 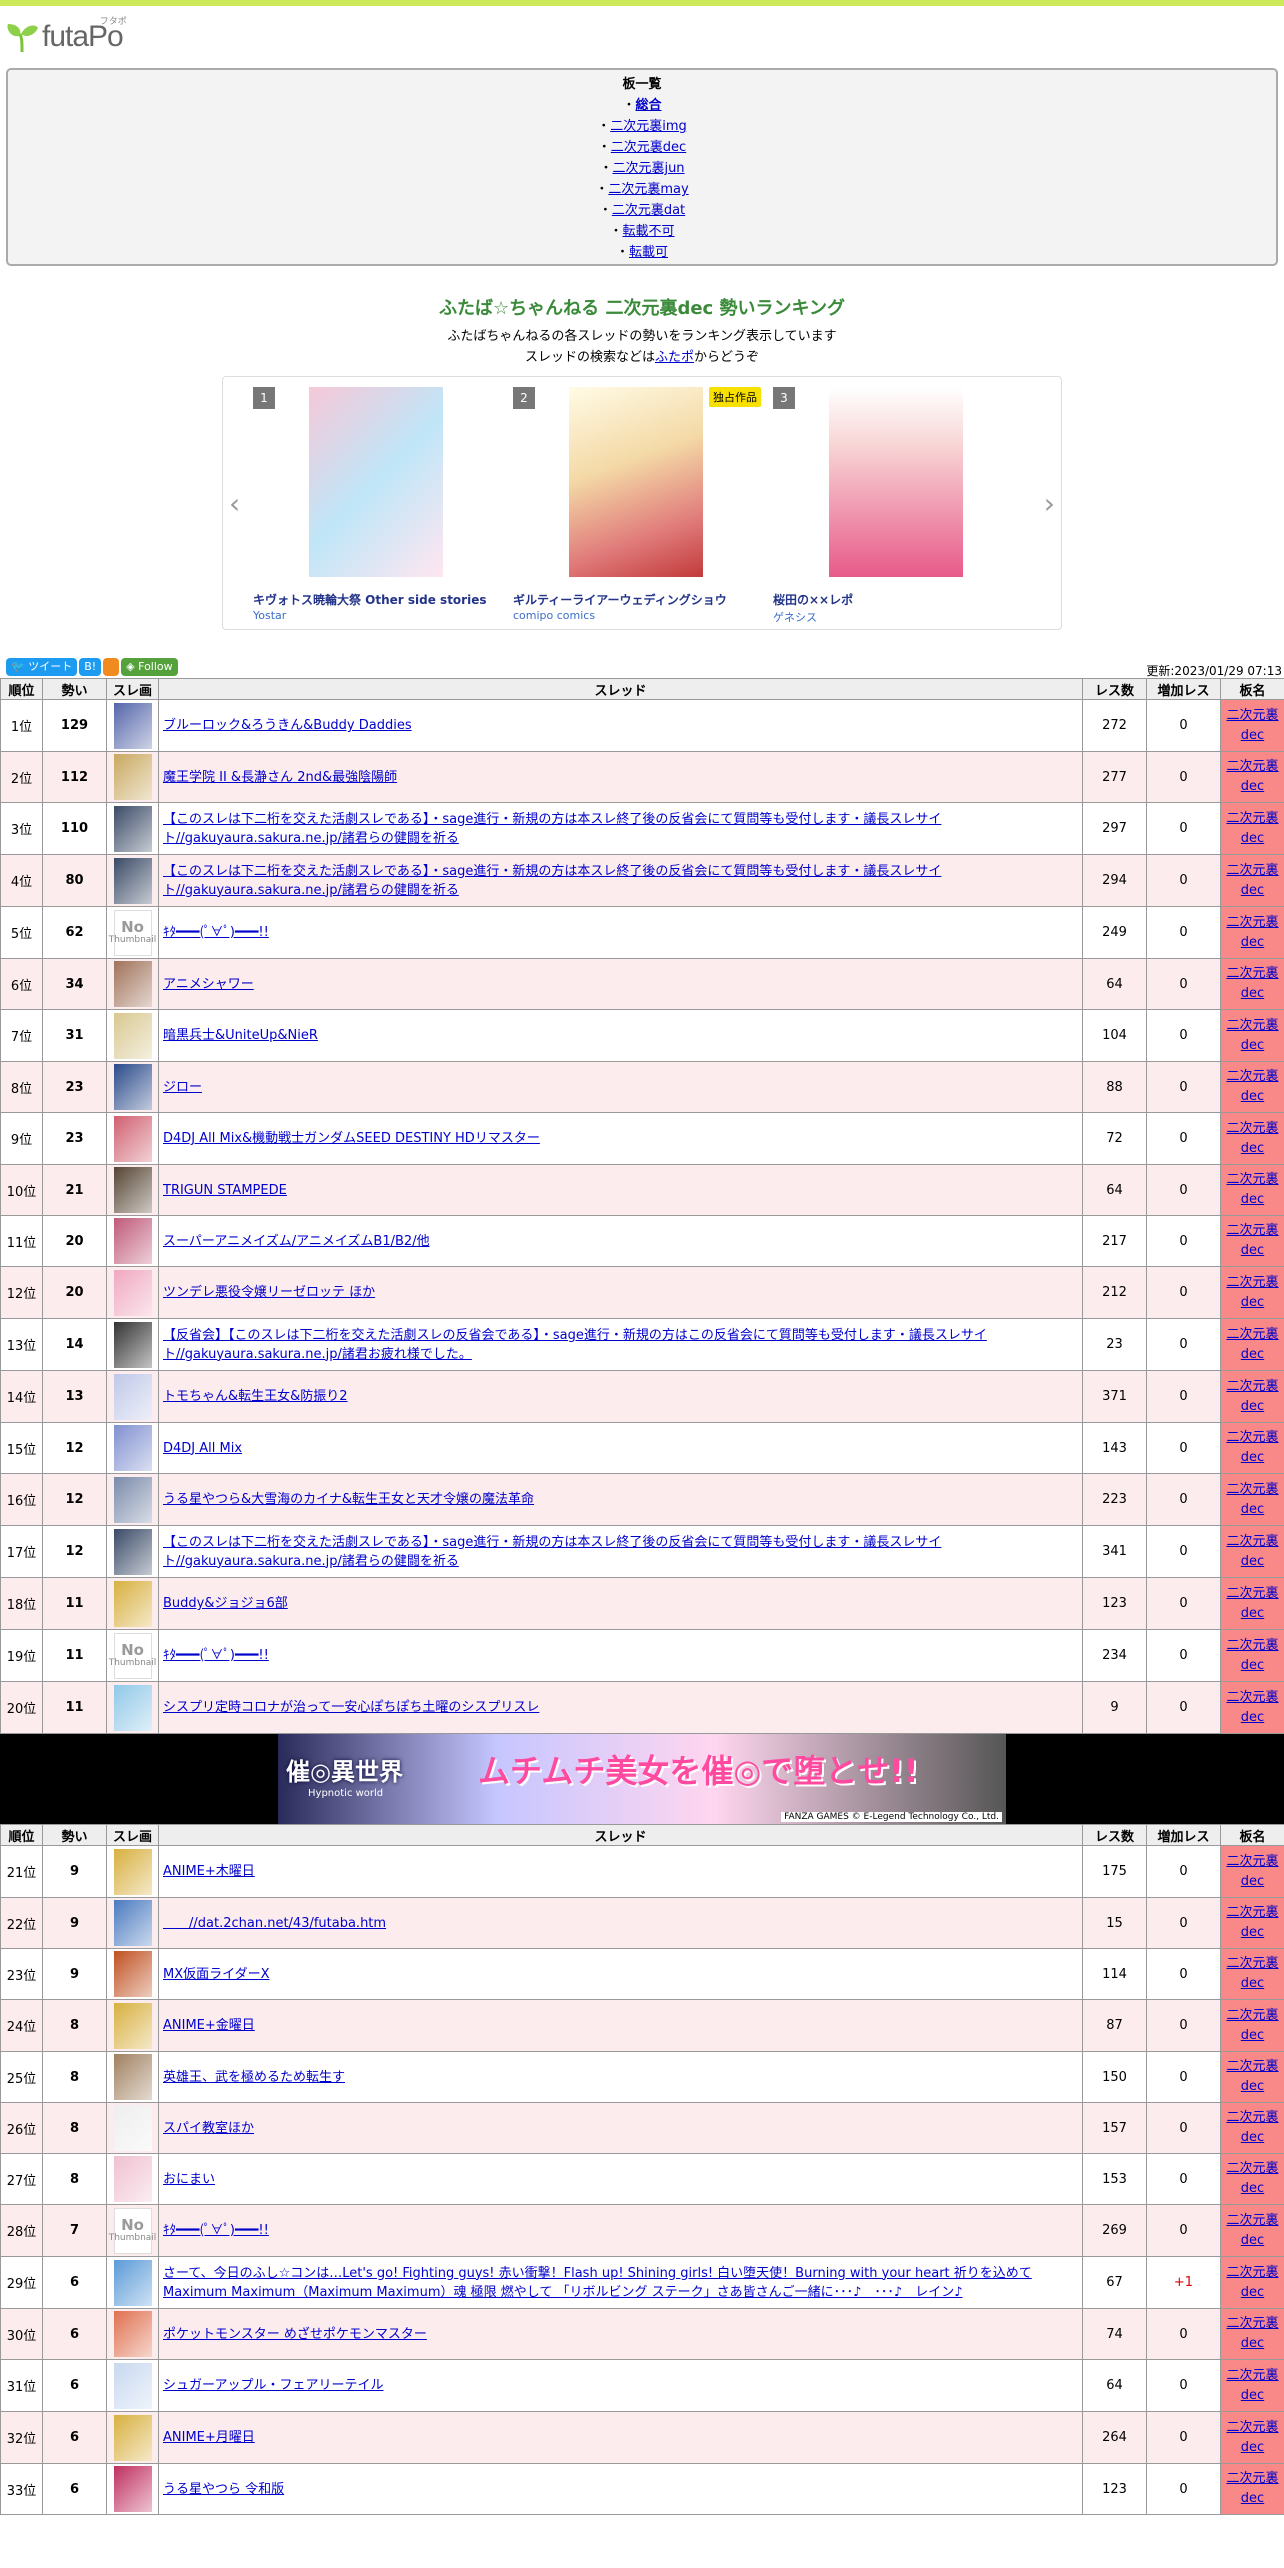 I want to click on thread-link: ジロー, so click(x=182, y=1087).